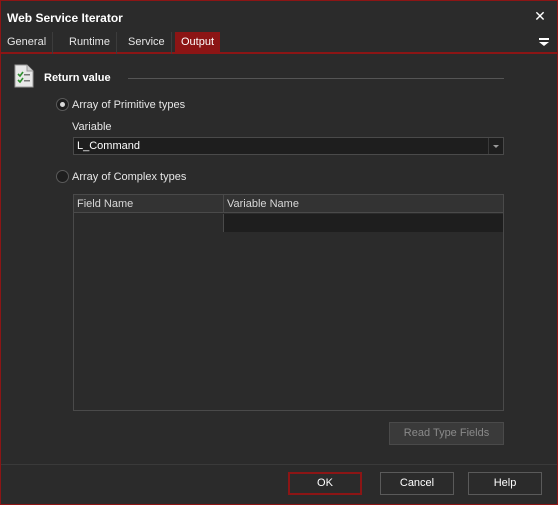 The height and width of the screenshot is (505, 558). I want to click on complex-types-radio, so click(62, 176).